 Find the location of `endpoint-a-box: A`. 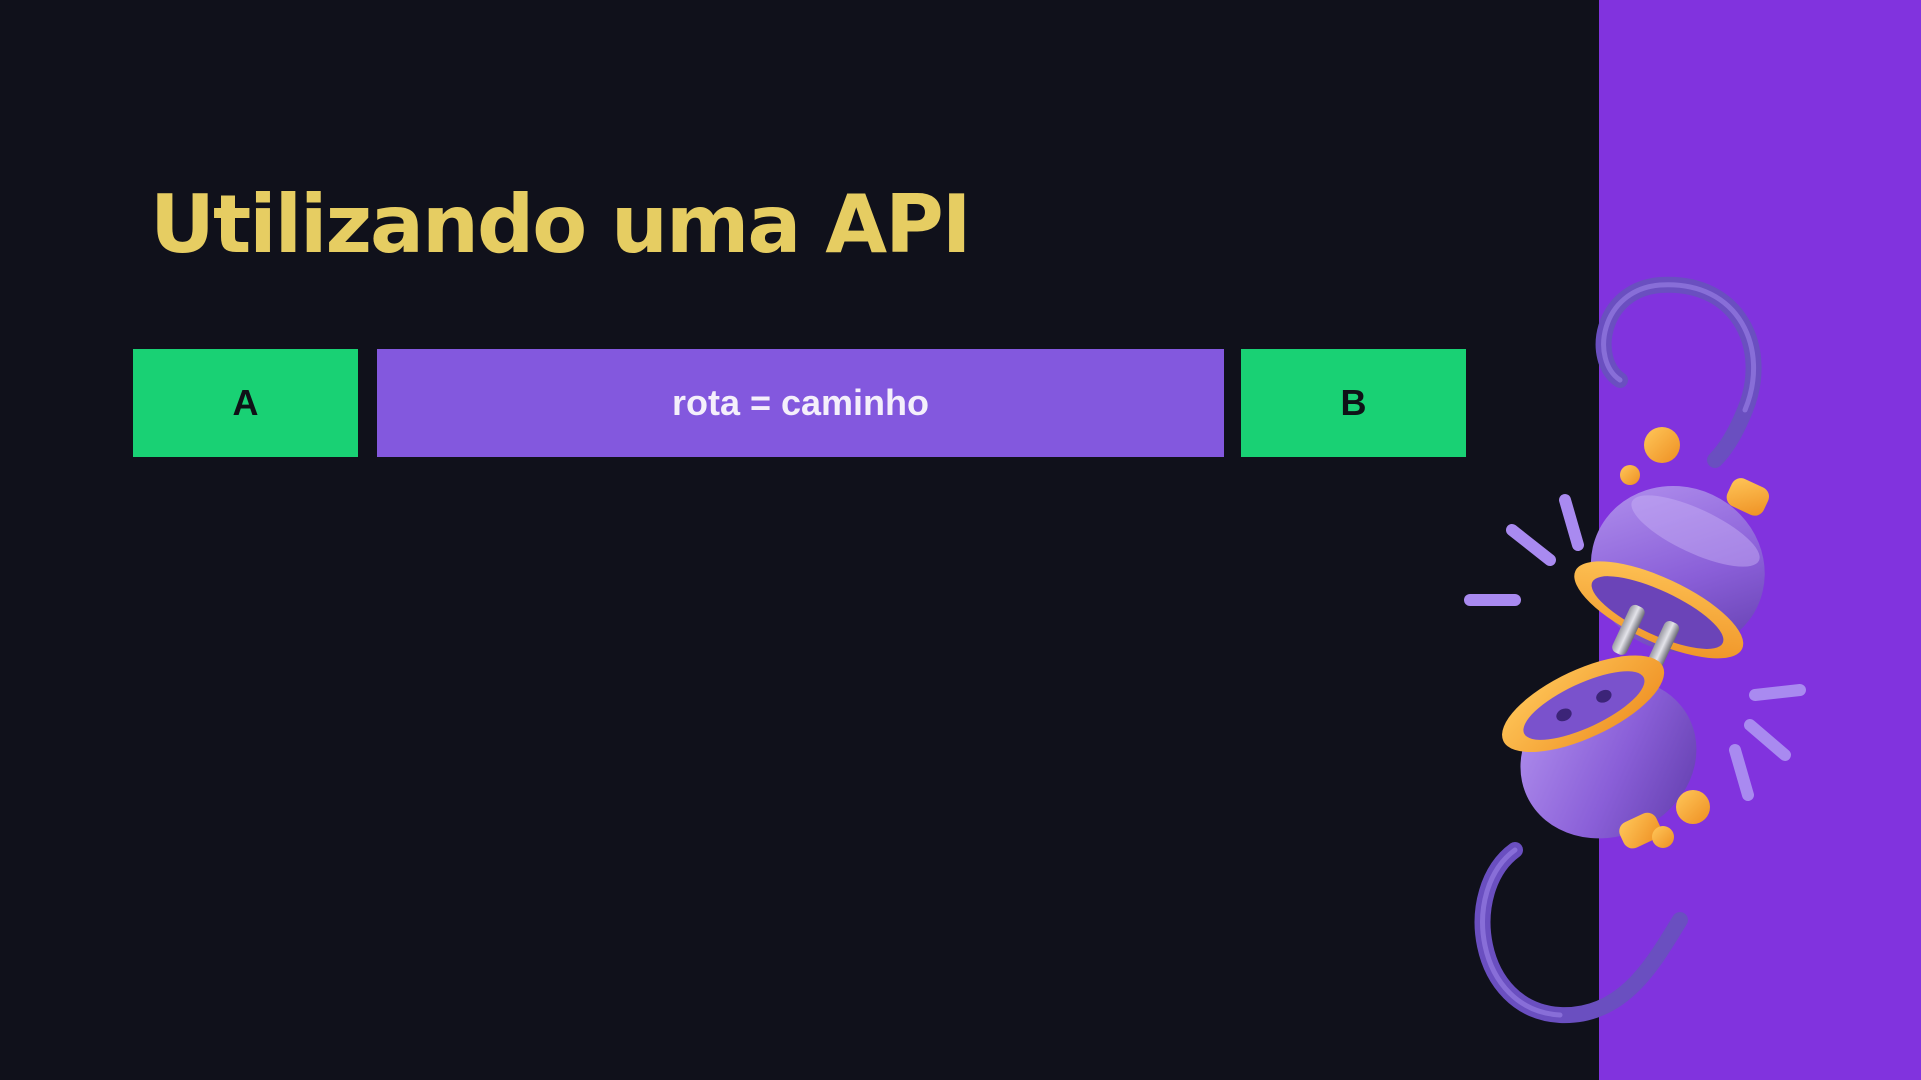

endpoint-a-box: A is located at coordinates (245, 403).